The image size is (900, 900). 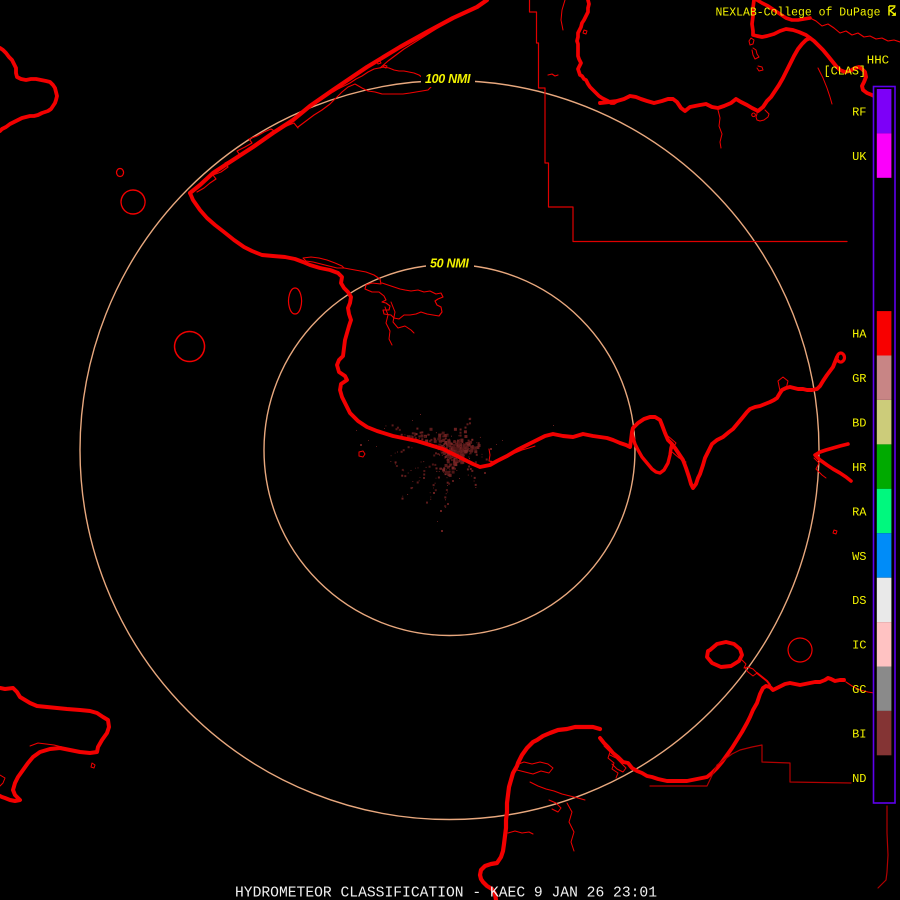 I want to click on svg-text: 50 NMI, so click(x=449, y=264).